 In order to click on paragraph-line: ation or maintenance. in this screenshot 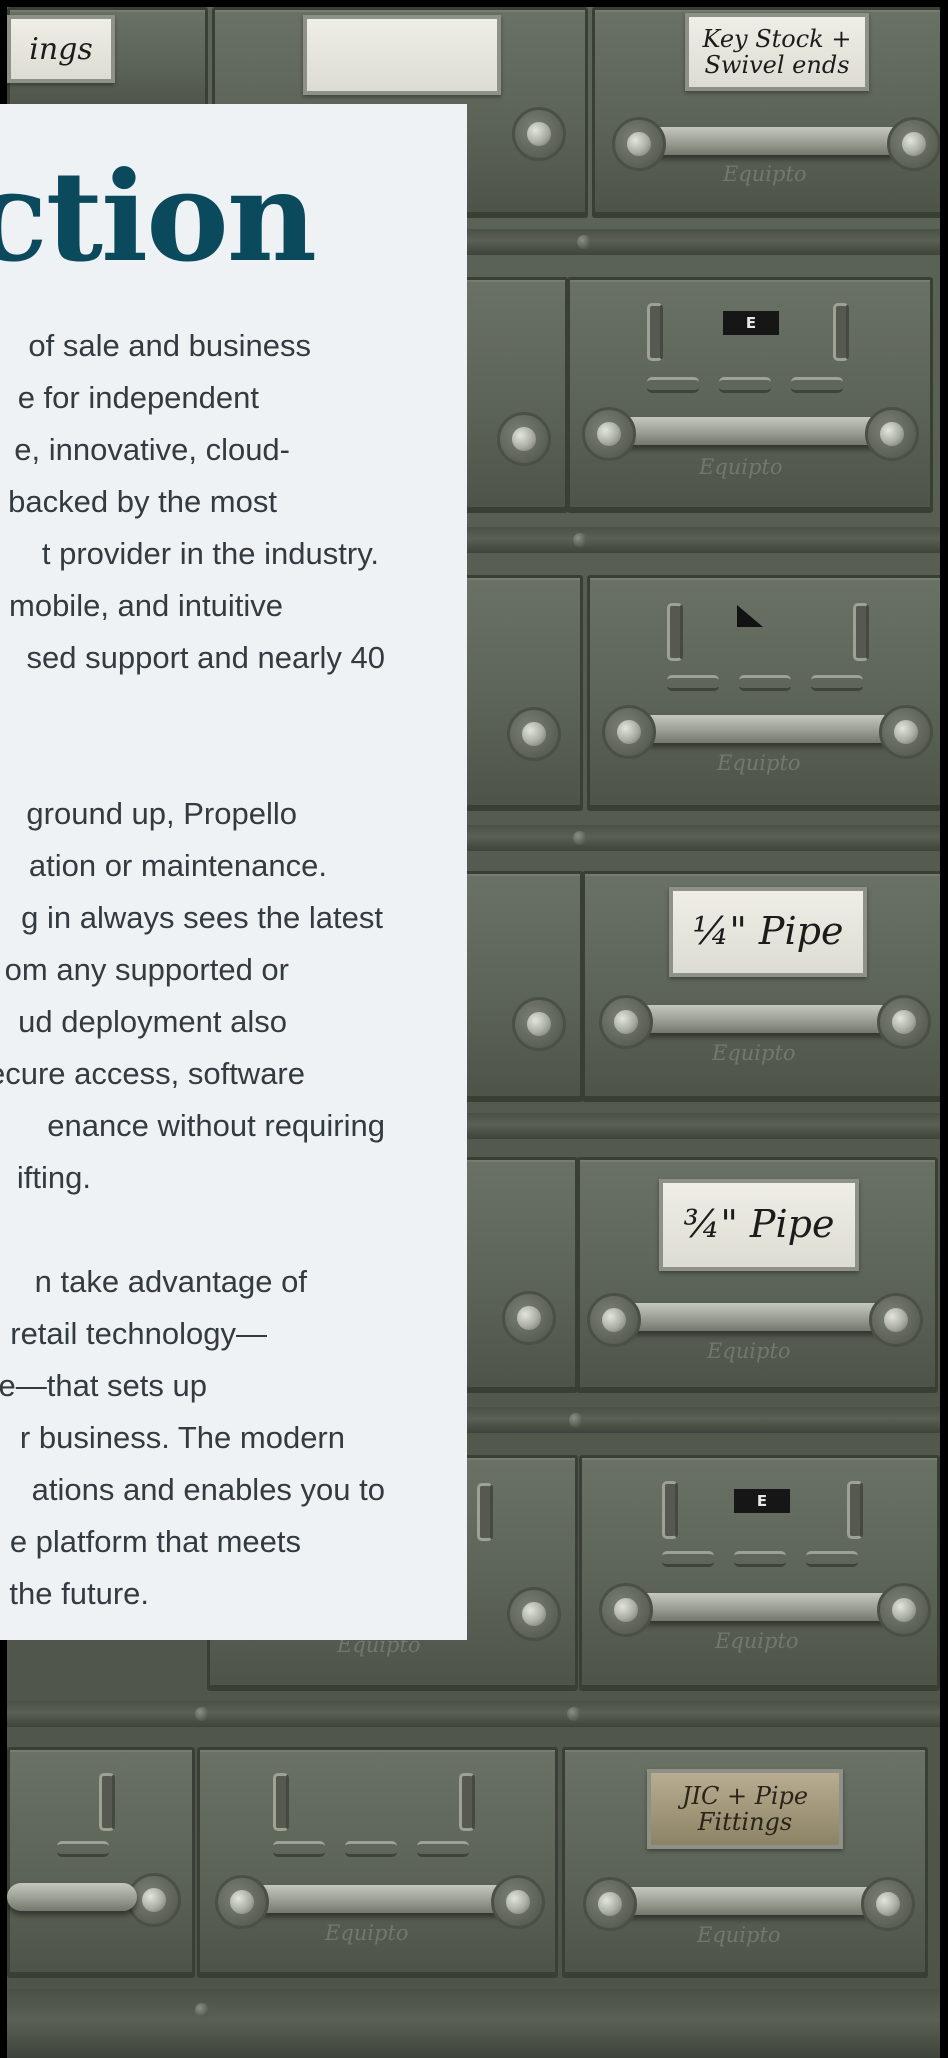, I will do `click(177, 865)`.